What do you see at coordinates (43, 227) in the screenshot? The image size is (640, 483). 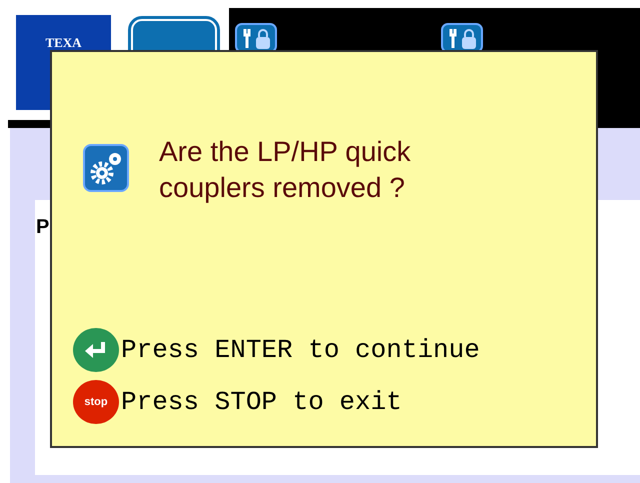 I see `panel-text: P` at bounding box center [43, 227].